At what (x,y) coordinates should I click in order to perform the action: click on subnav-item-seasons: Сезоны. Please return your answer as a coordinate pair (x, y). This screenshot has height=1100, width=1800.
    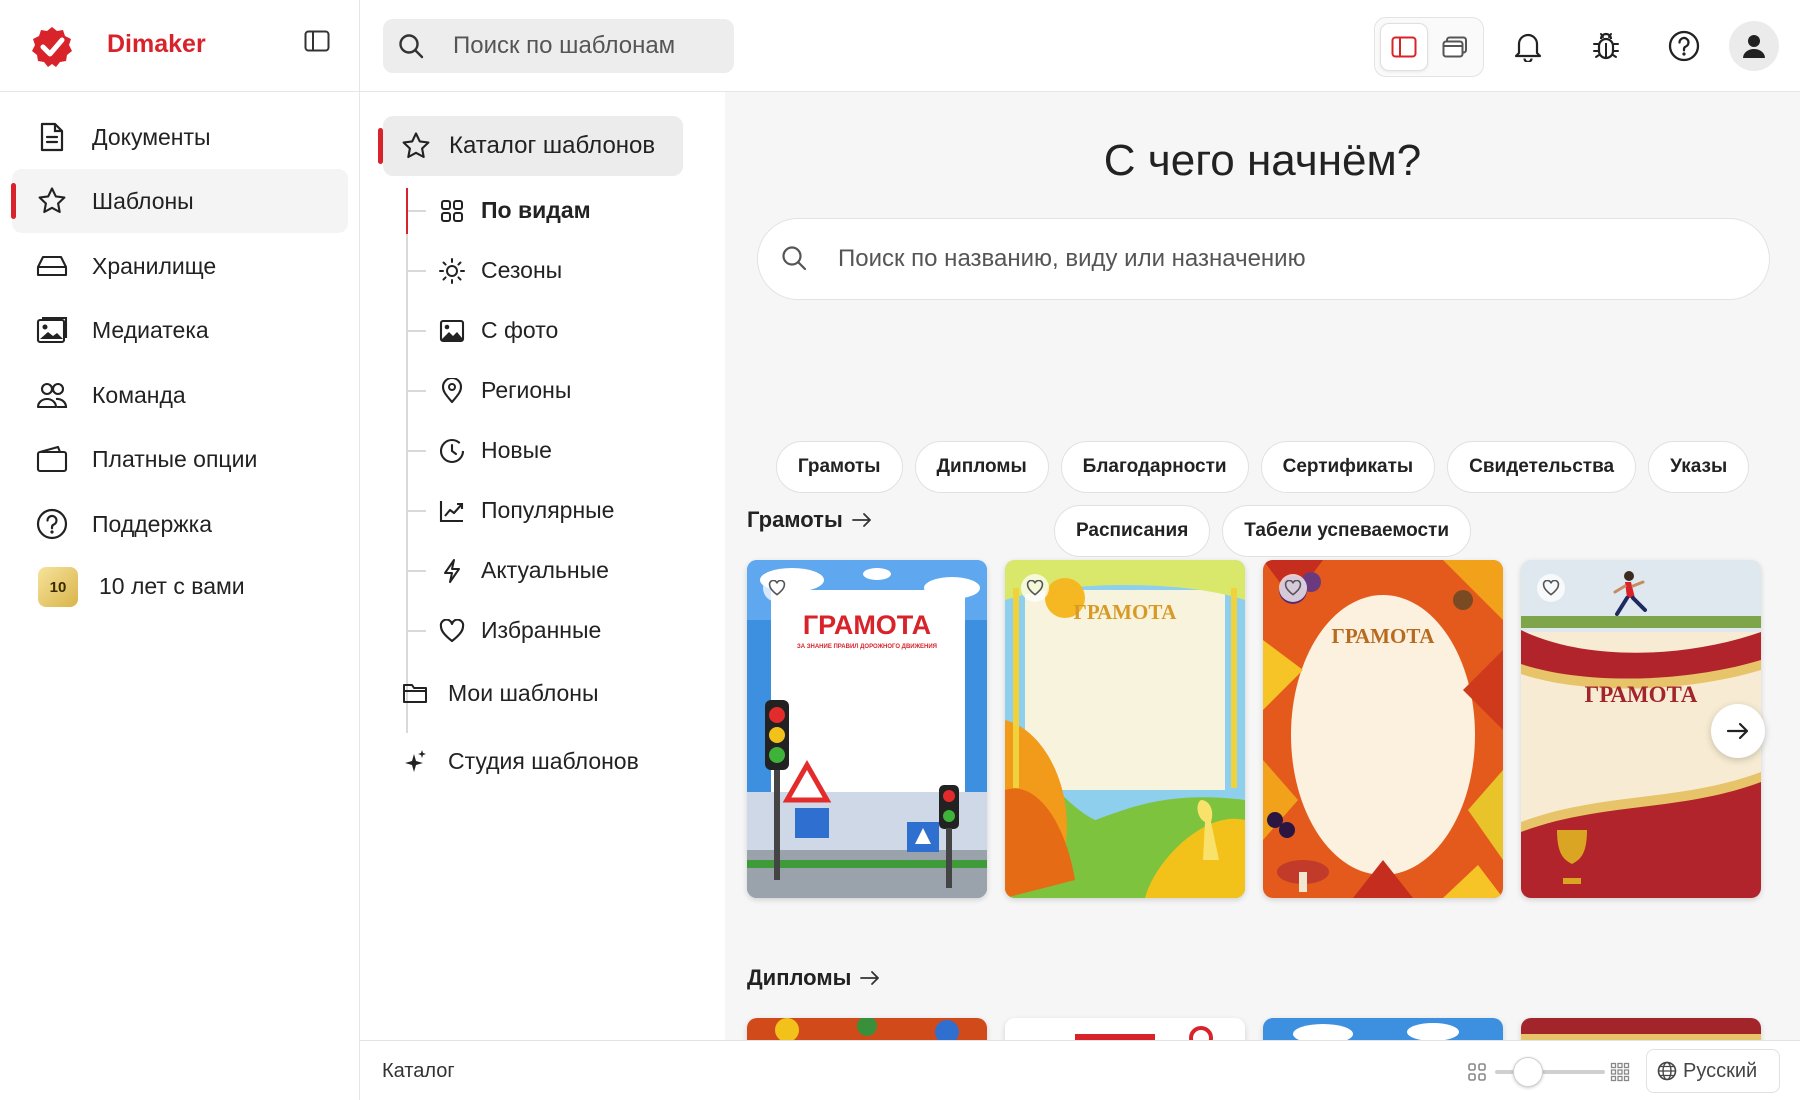
    Looking at the image, I should click on (558, 270).